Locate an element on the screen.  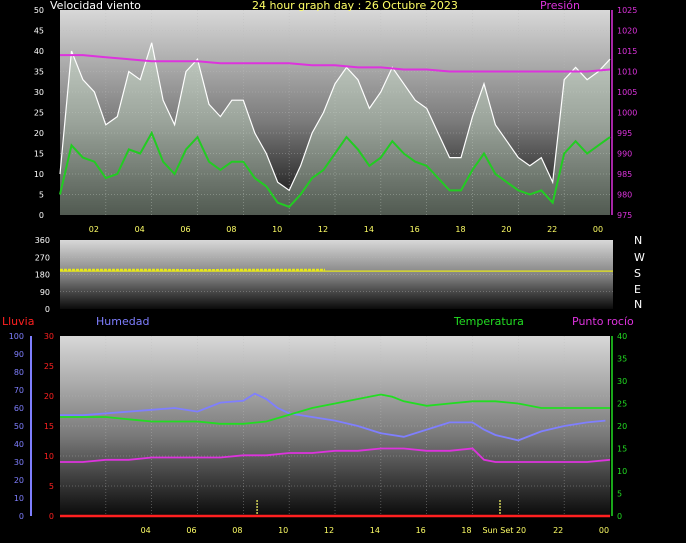
graph-title: 24 hour graph day : 26 Octubre 2023 is located at coordinates (355, 6).